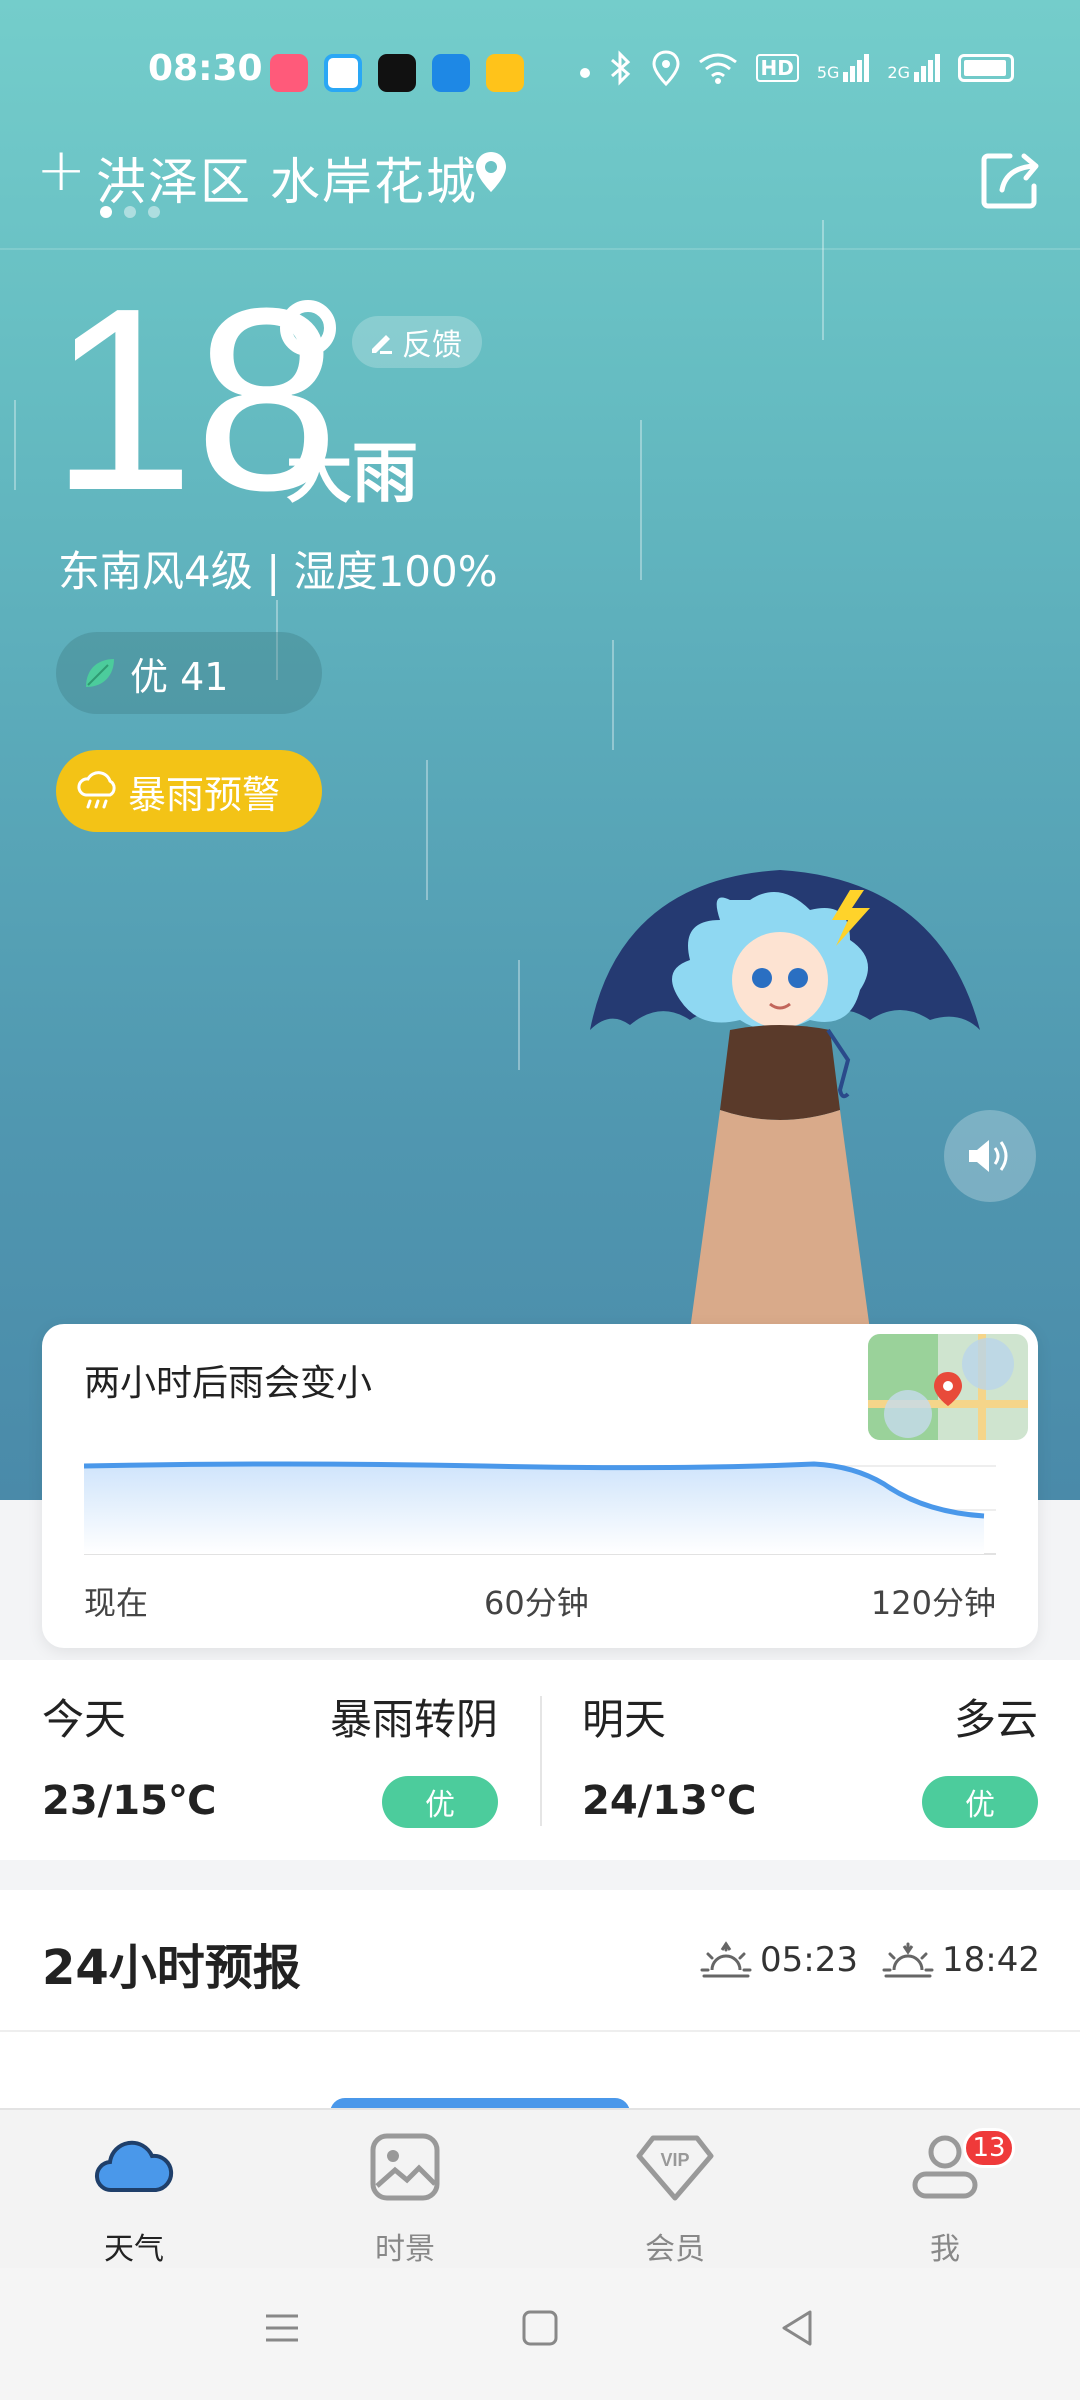 The height and width of the screenshot is (2400, 1080). Describe the element at coordinates (620, 68) in the screenshot. I see `bluetooth-icon` at that location.